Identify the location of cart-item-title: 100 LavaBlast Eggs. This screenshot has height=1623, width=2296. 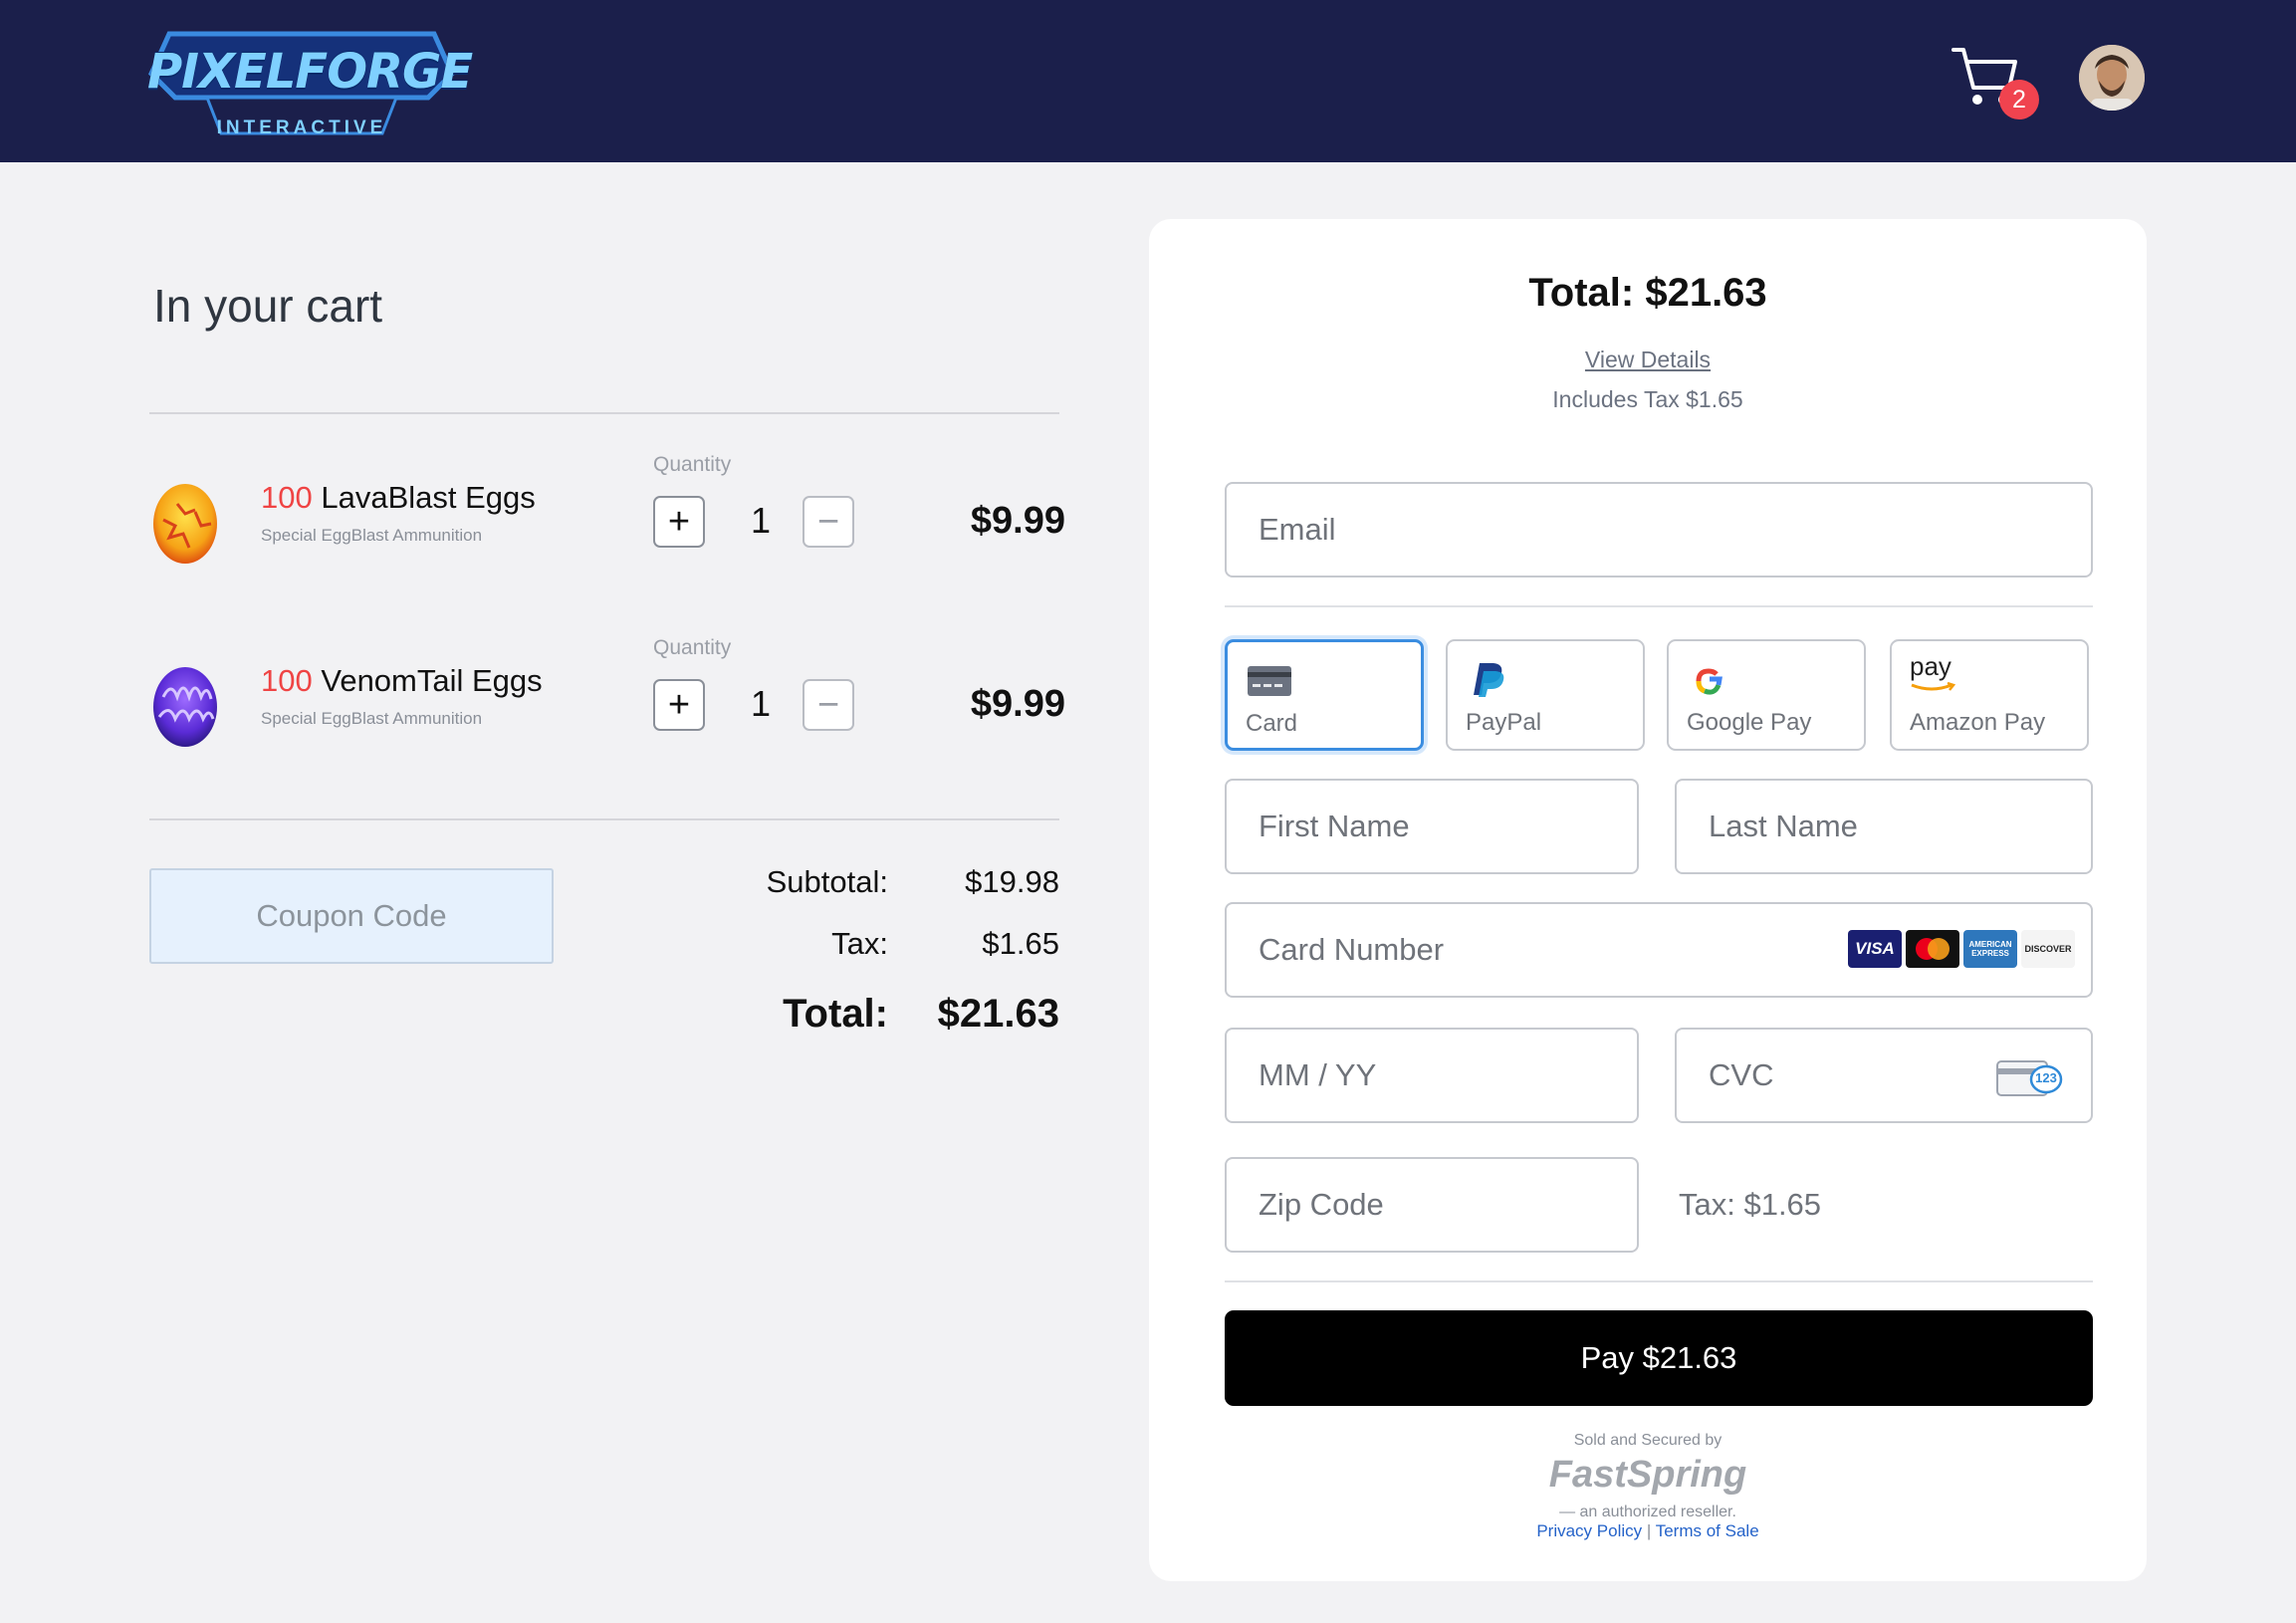
(398, 498).